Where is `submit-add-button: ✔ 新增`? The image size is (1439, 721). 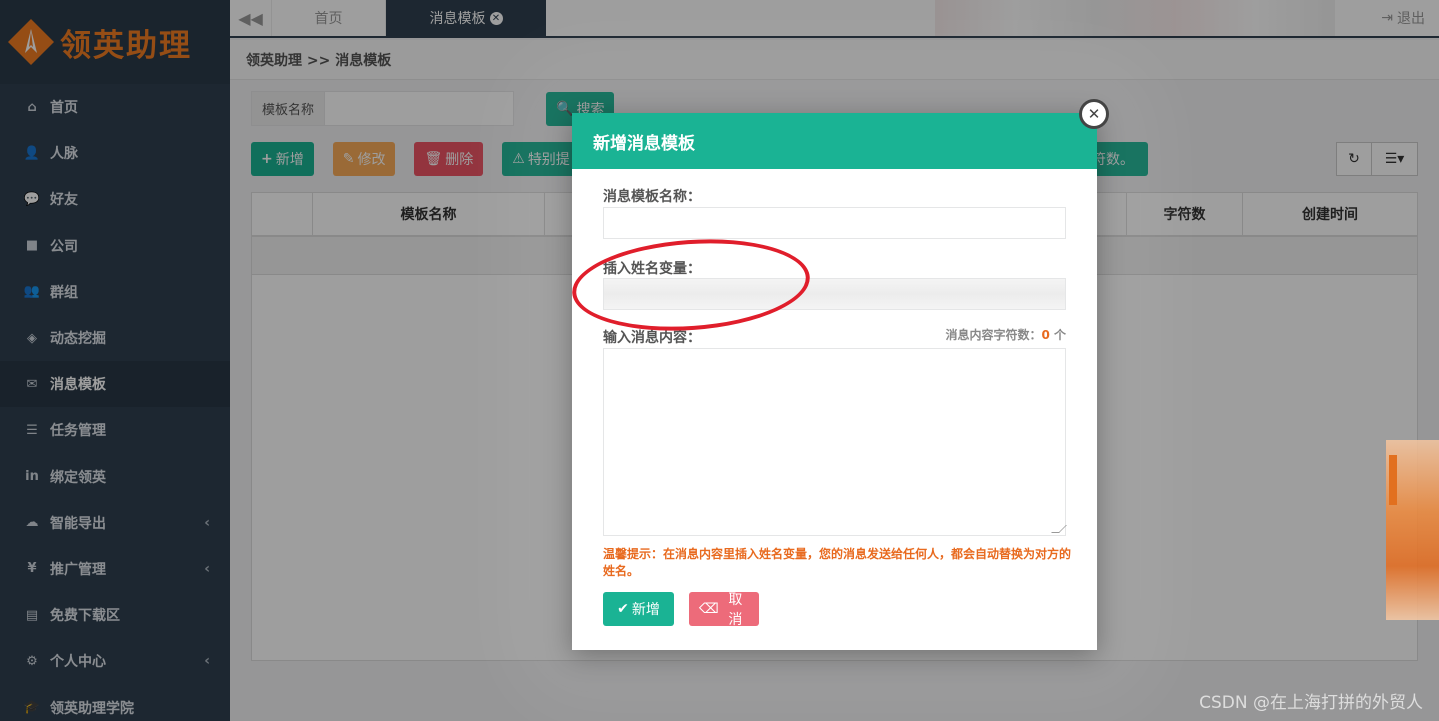 submit-add-button: ✔ 新增 is located at coordinates (638, 609).